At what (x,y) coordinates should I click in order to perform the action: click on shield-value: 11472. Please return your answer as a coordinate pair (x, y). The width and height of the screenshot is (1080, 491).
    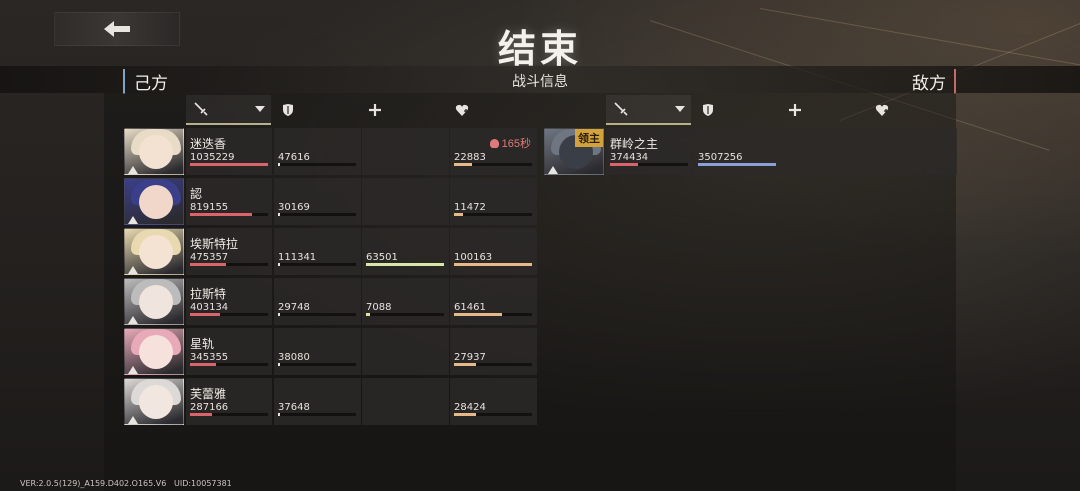
    Looking at the image, I should click on (470, 207).